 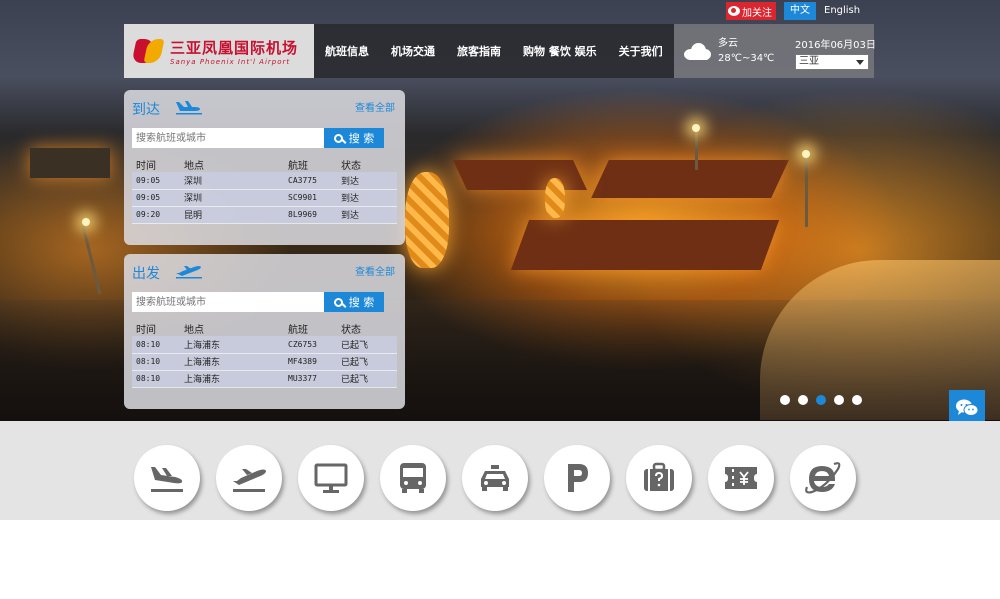 I want to click on departures-search: 搜 索, so click(x=264, y=302).